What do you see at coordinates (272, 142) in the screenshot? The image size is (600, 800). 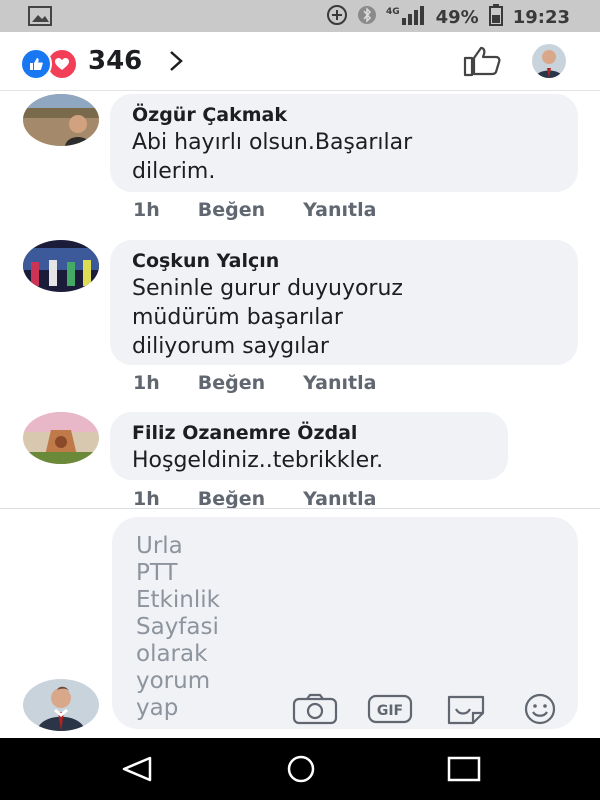 I see `comment-text-line: Abi hayırlı olsun.Başarılar` at bounding box center [272, 142].